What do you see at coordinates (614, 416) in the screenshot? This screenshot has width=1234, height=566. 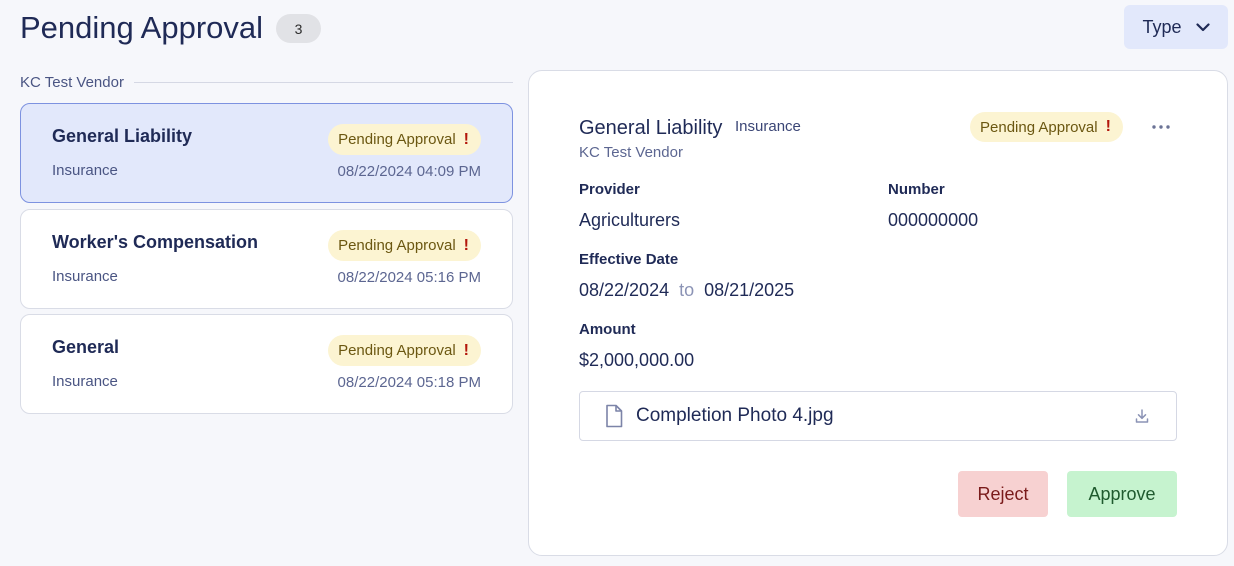 I see `file-icon` at bounding box center [614, 416].